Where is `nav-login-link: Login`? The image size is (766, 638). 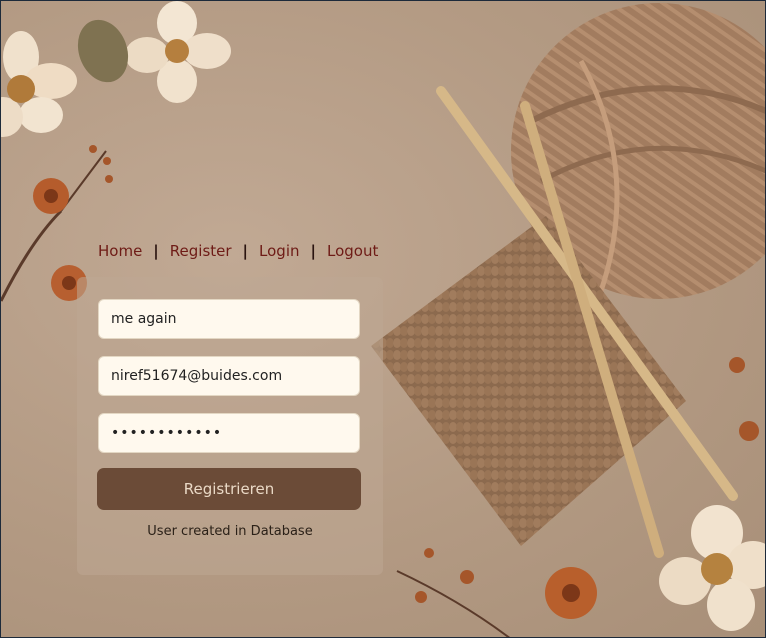
nav-login-link: Login is located at coordinates (279, 251).